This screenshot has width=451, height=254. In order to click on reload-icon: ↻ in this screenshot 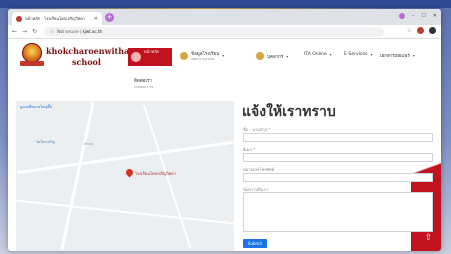, I will do `click(34, 31)`.